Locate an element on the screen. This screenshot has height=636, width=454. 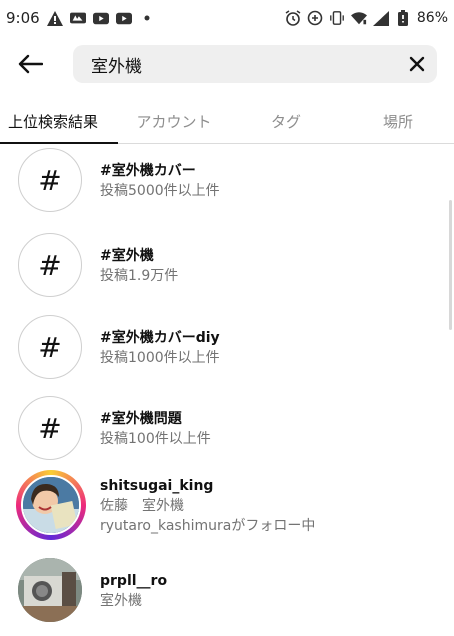
list-item: # #室外機カバー 投稿5000件以上件 is located at coordinates (227, 188).